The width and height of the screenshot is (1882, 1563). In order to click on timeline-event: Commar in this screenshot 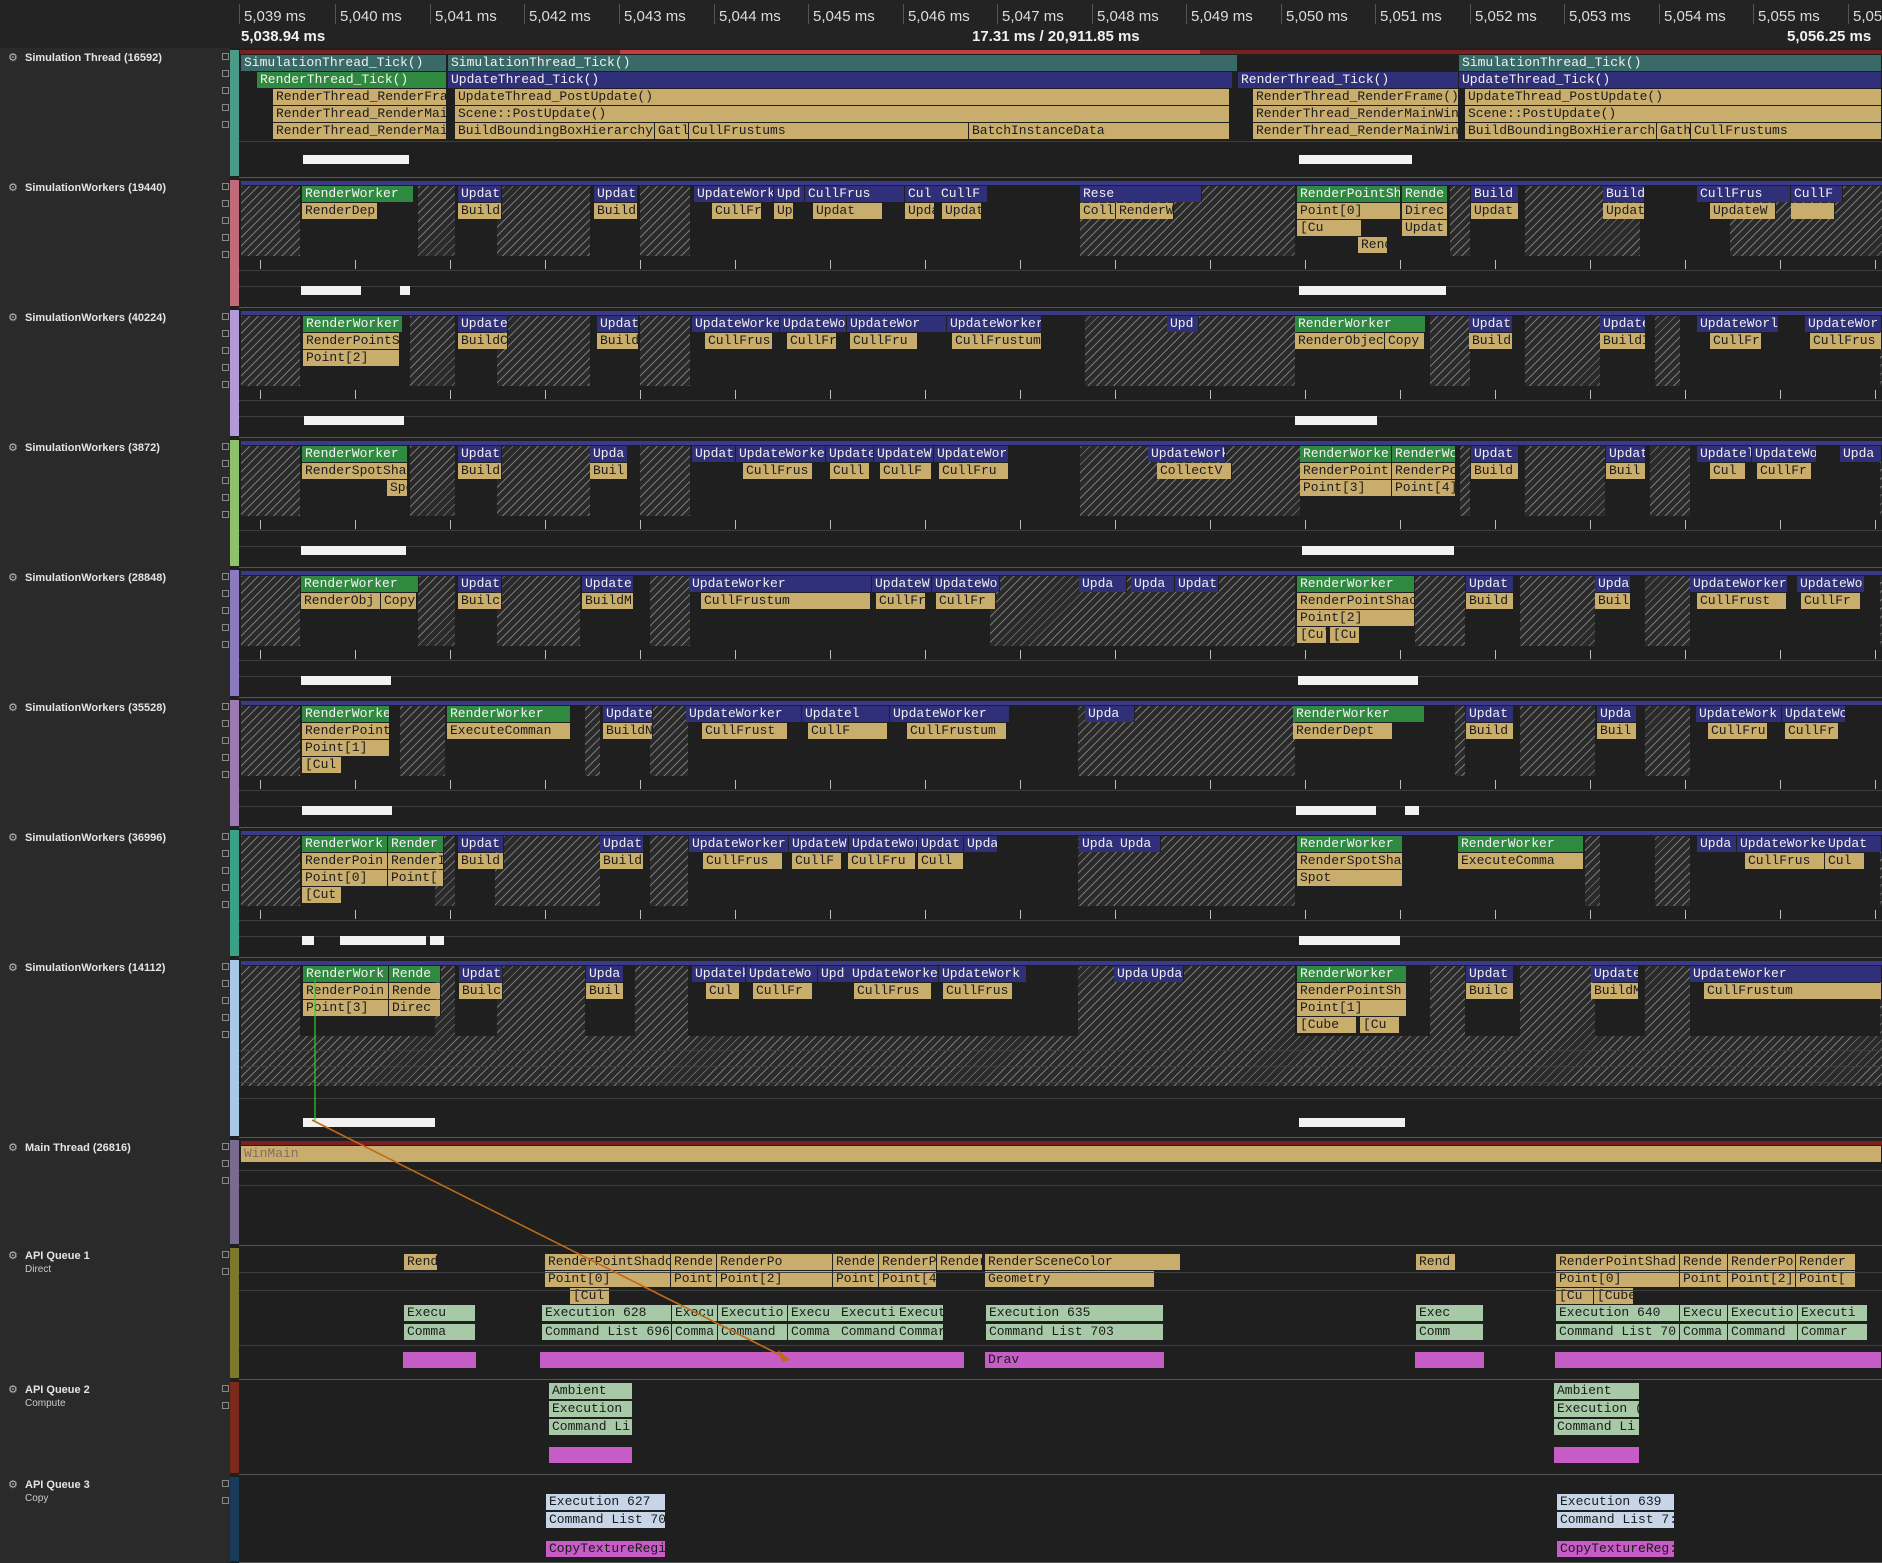, I will do `click(1833, 1332)`.